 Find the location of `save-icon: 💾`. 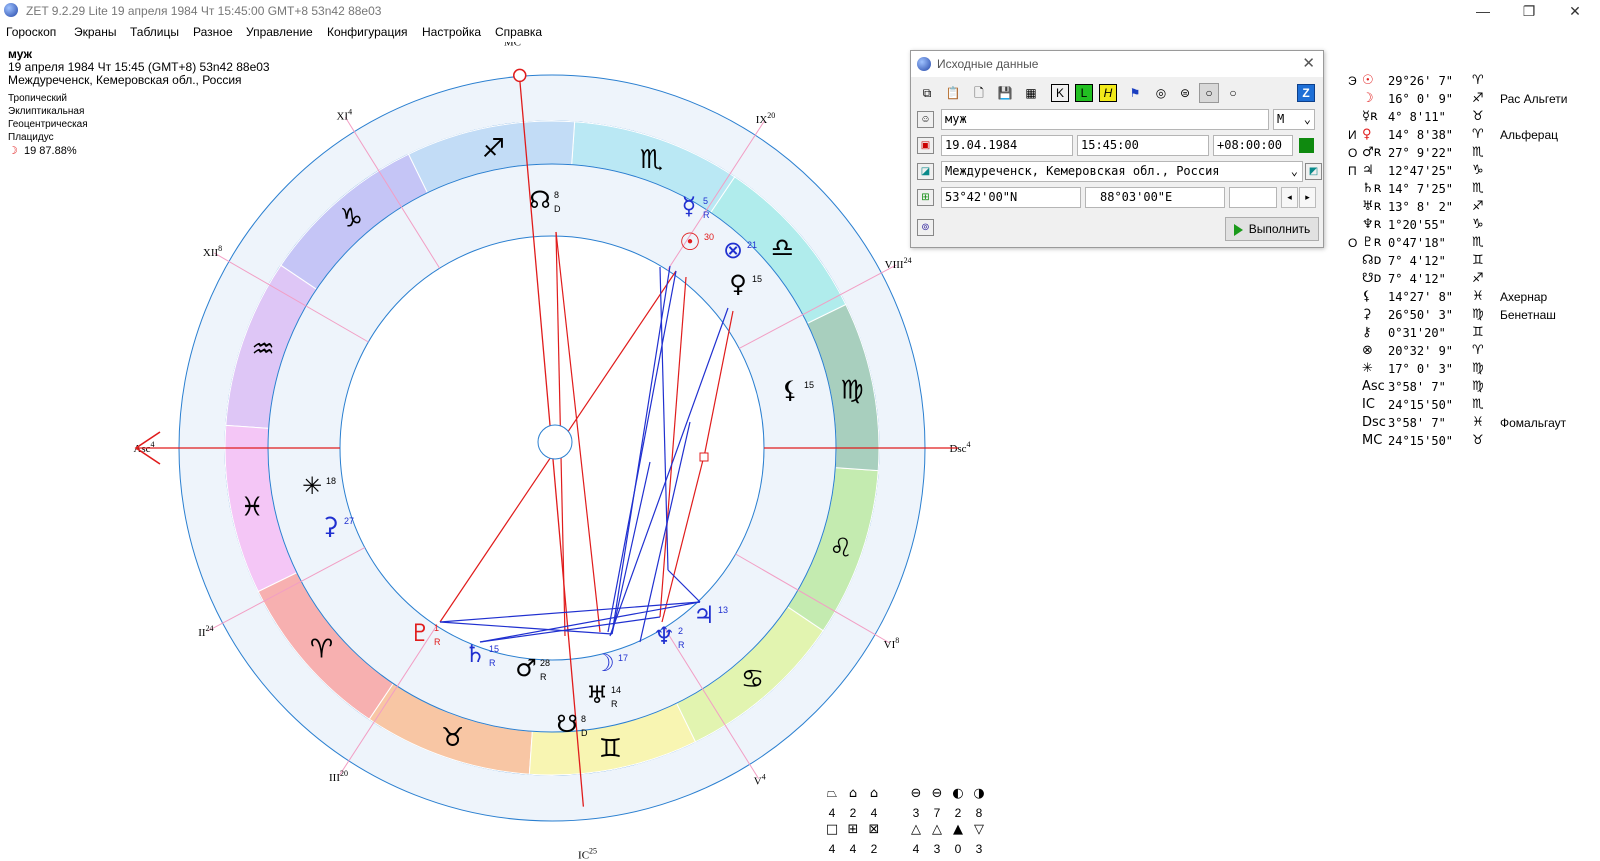

save-icon: 💾 is located at coordinates (1005, 93).